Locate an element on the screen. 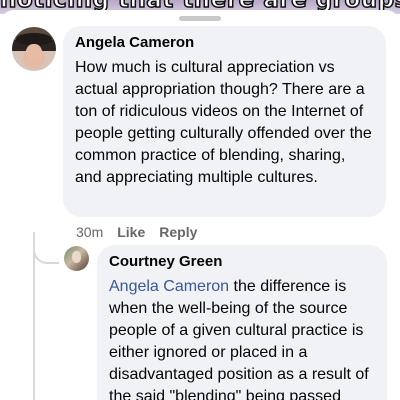 The height and width of the screenshot is (400, 400). sheet-grabber-handle is located at coordinates (200, 18).